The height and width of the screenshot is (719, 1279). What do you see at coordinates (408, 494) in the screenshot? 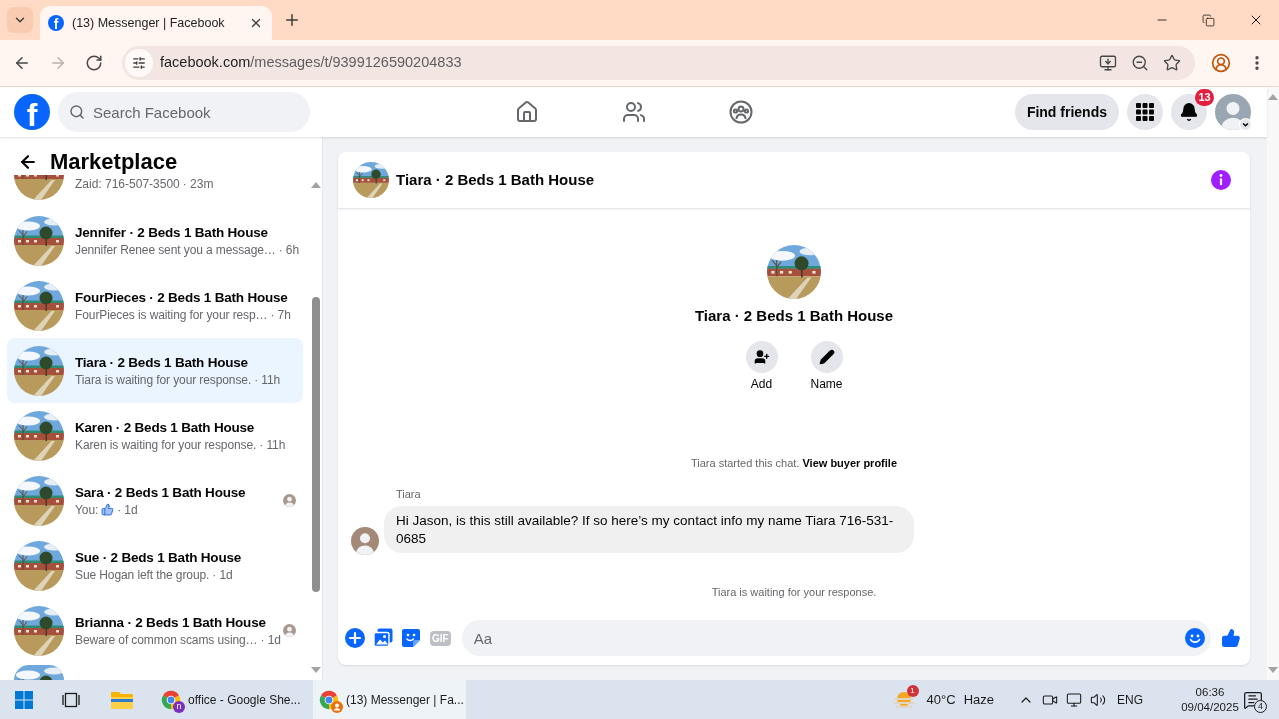
I see `sender-name: Tiara` at bounding box center [408, 494].